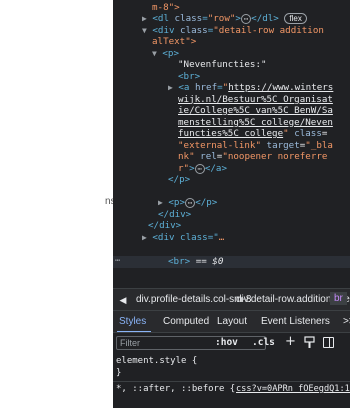 This screenshot has width=350, height=408. I want to click on more-actions-icon: ⋯, so click(117, 262).